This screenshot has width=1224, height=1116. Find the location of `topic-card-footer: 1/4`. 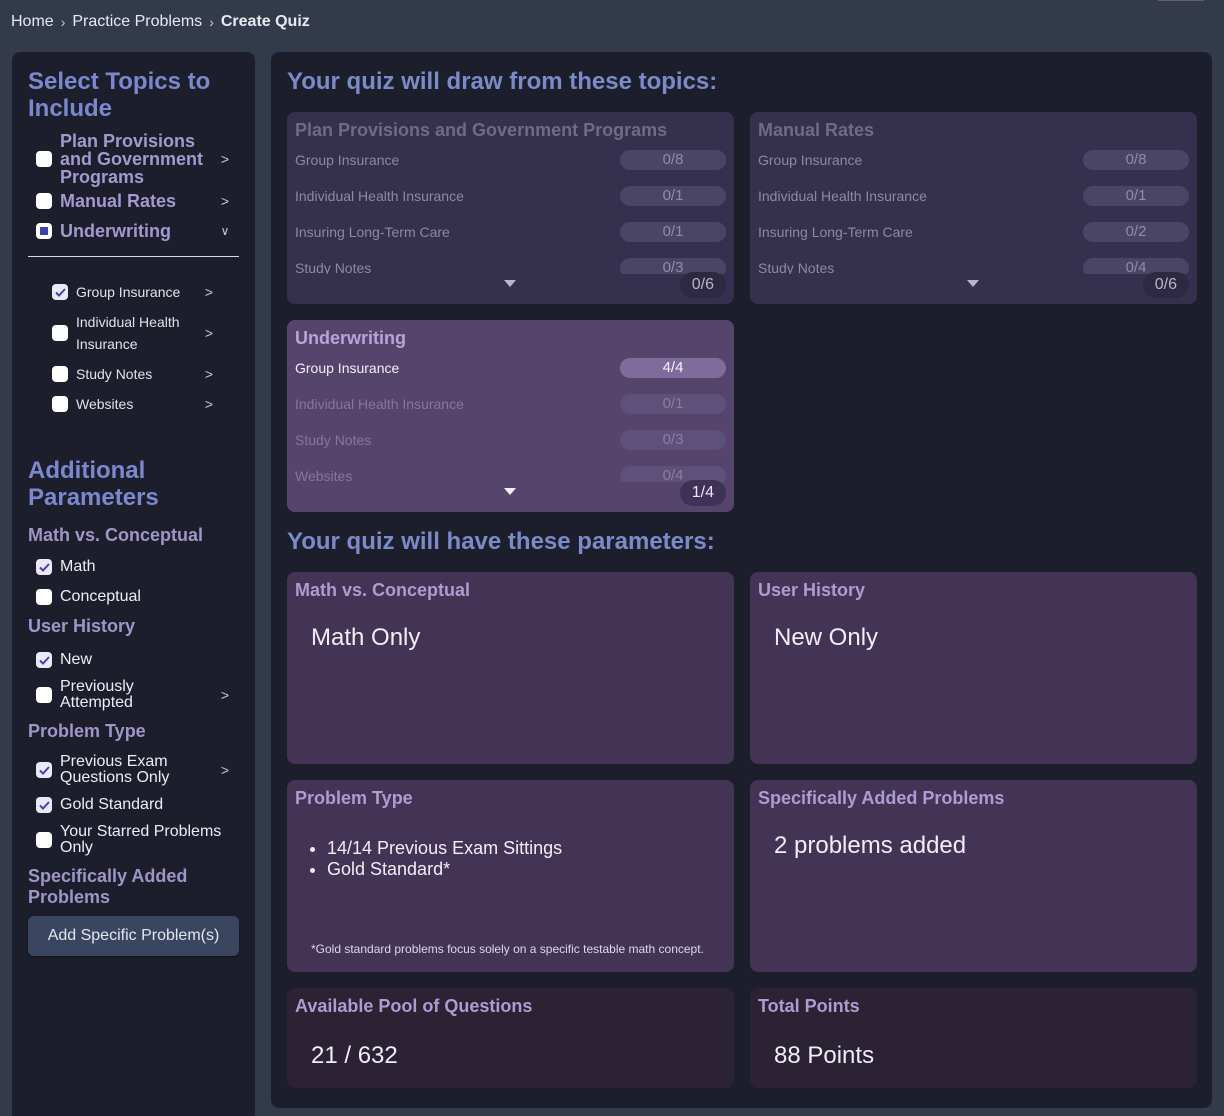

topic-card-footer: 1/4 is located at coordinates (510, 493).